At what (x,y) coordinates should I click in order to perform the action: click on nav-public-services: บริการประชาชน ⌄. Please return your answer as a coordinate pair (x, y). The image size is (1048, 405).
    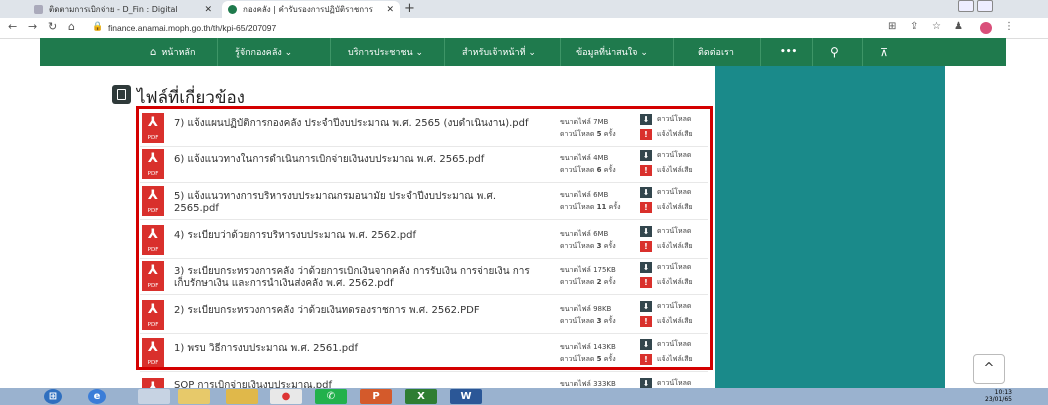
    Looking at the image, I should click on (385, 52).